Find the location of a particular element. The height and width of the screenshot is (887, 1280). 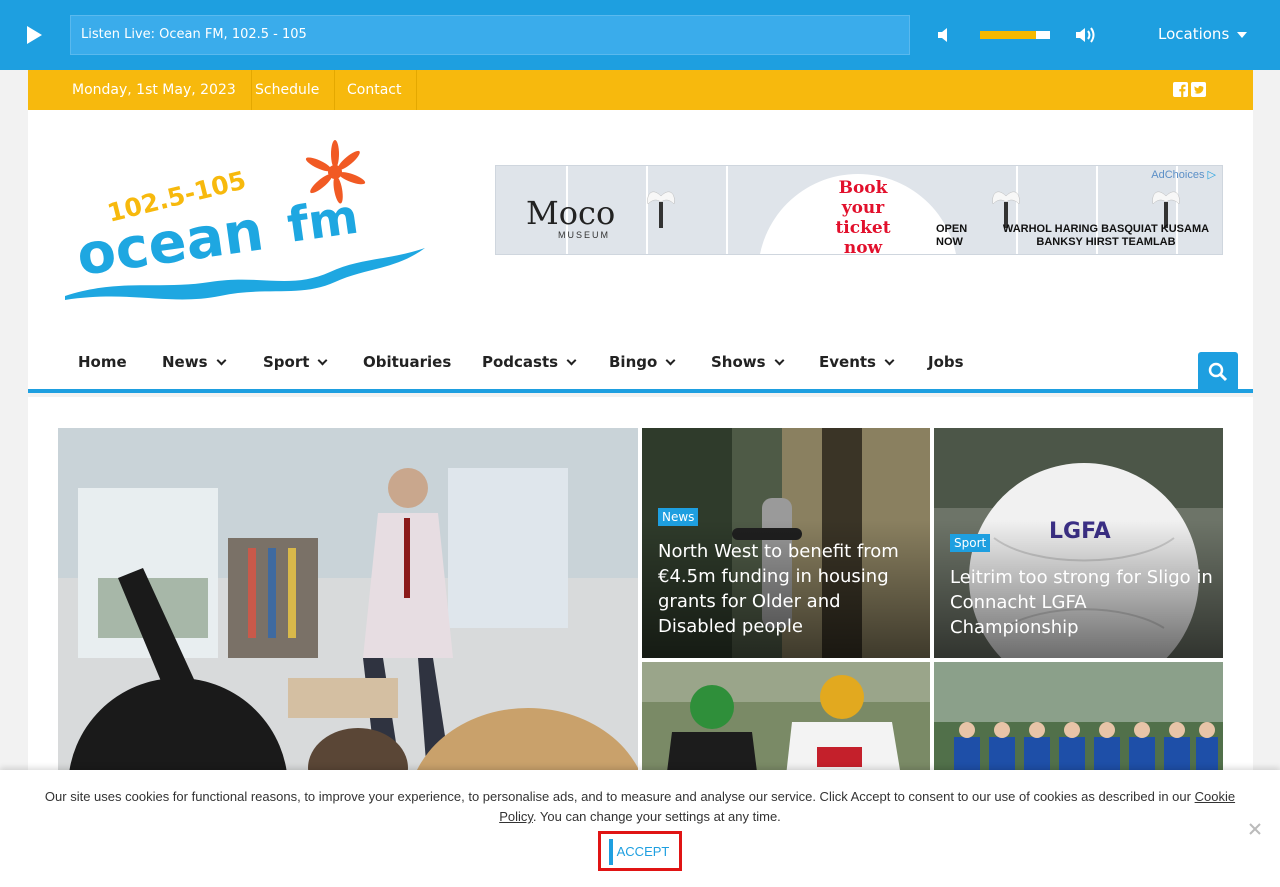

cookie-policy-link: Cookie is located at coordinates (1215, 796).